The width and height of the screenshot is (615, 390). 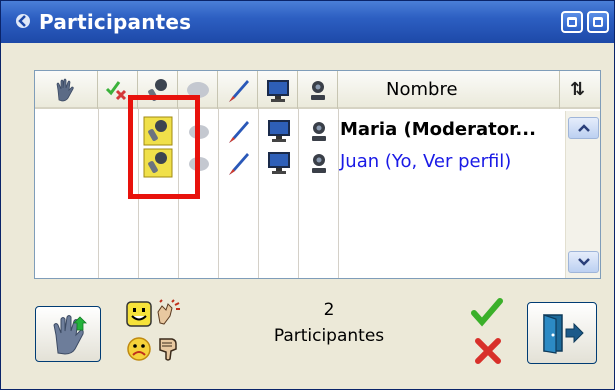 I want to click on participant-count: 2 Participantes, so click(x=329, y=323).